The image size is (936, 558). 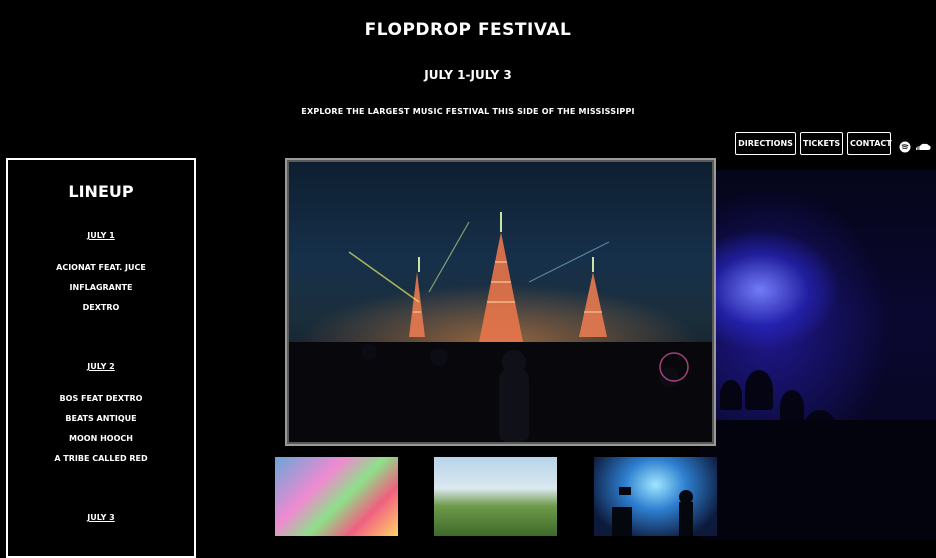 I want to click on tickets-button: TICKETS, so click(x=821, y=143).